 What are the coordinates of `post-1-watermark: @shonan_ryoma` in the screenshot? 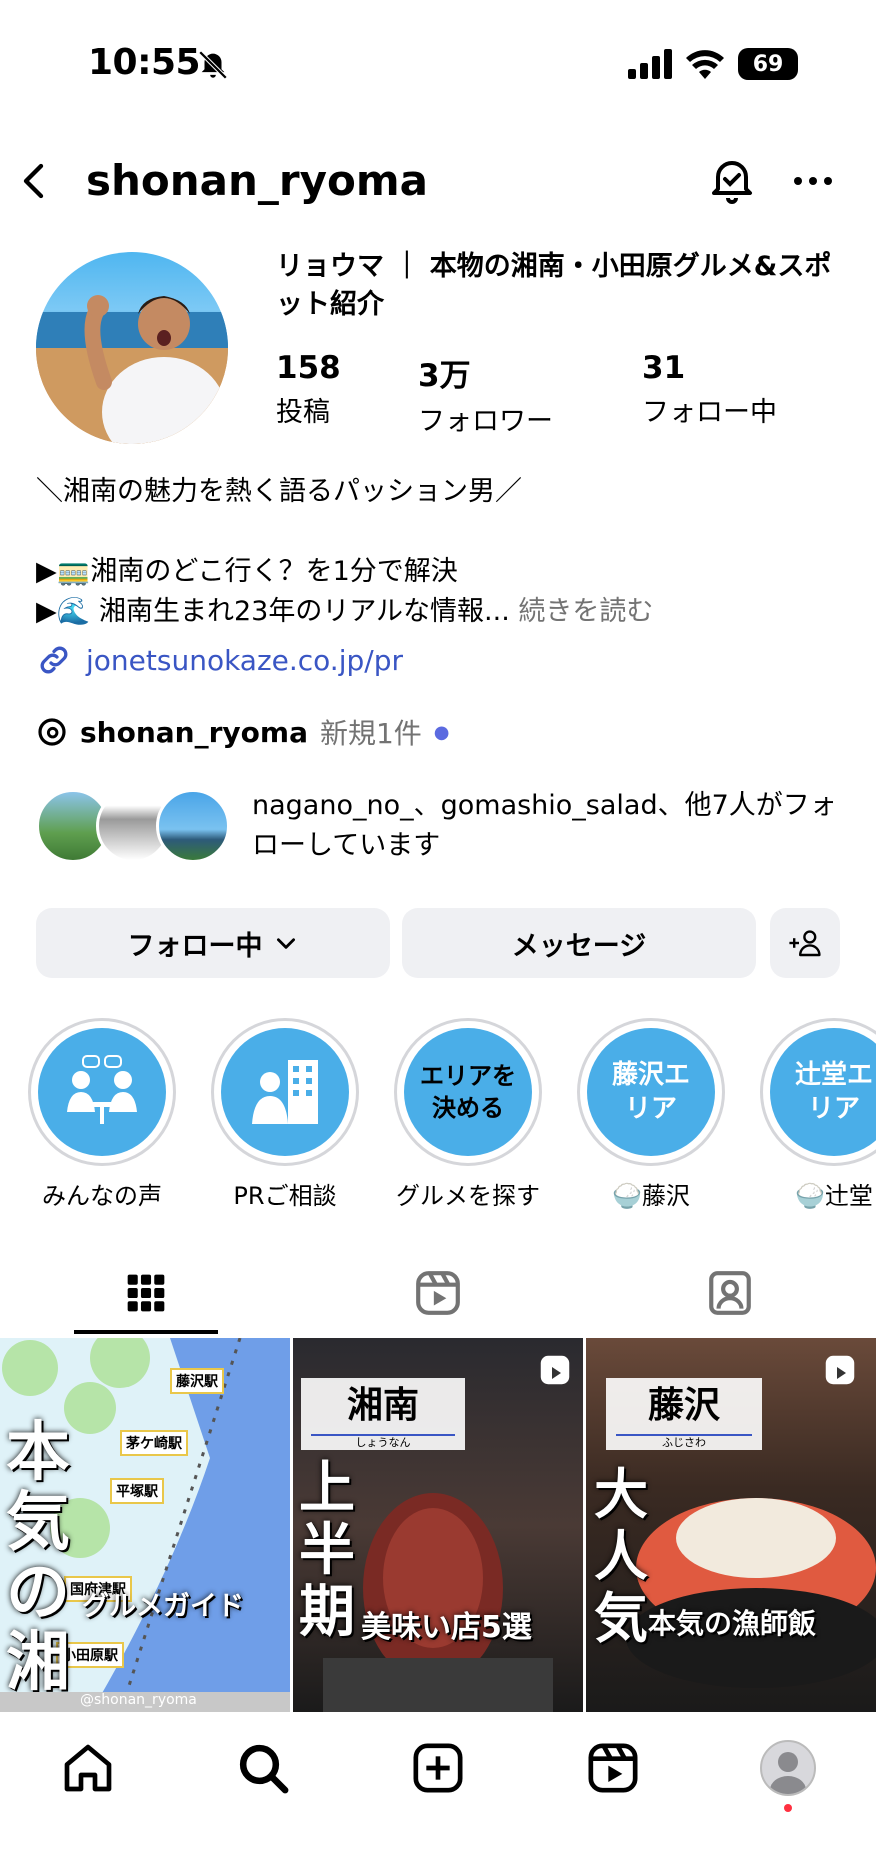 It's located at (145, 1703).